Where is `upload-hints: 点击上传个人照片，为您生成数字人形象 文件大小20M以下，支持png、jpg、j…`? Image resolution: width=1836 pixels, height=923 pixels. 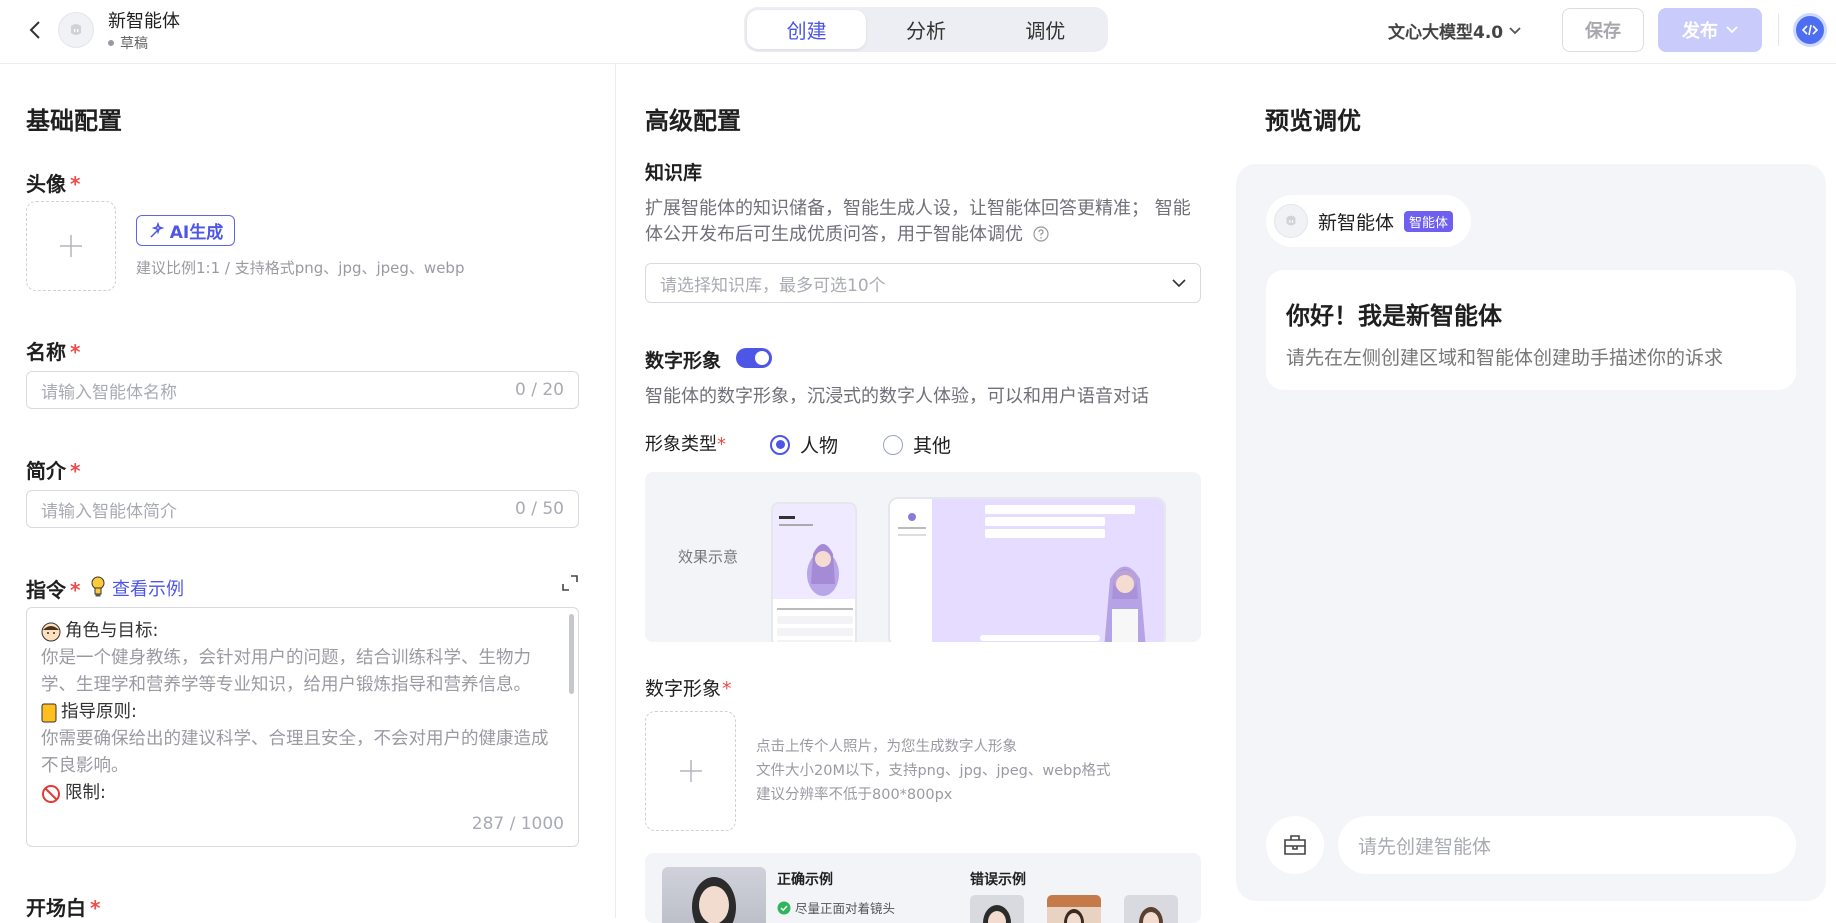
upload-hints: 点击上传个人照片，为您生成数字人形象 文件大小20M以下，支持png、jpg、j… is located at coordinates (933, 771).